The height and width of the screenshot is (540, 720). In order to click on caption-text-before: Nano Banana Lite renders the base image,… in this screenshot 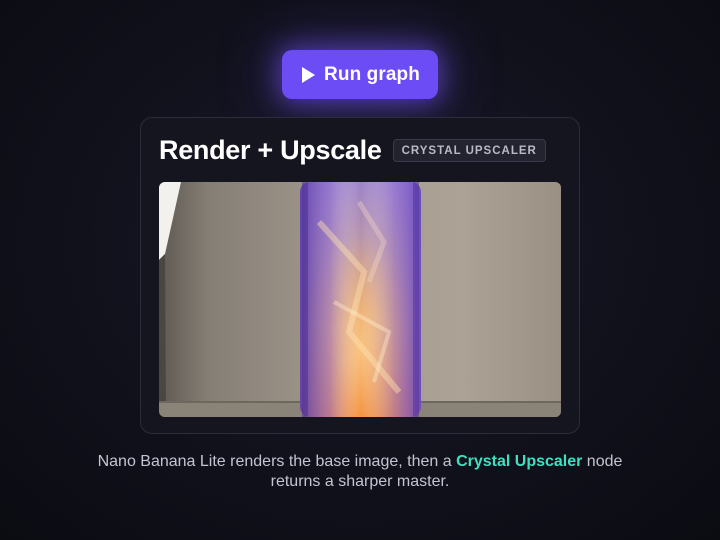, I will do `click(277, 461)`.